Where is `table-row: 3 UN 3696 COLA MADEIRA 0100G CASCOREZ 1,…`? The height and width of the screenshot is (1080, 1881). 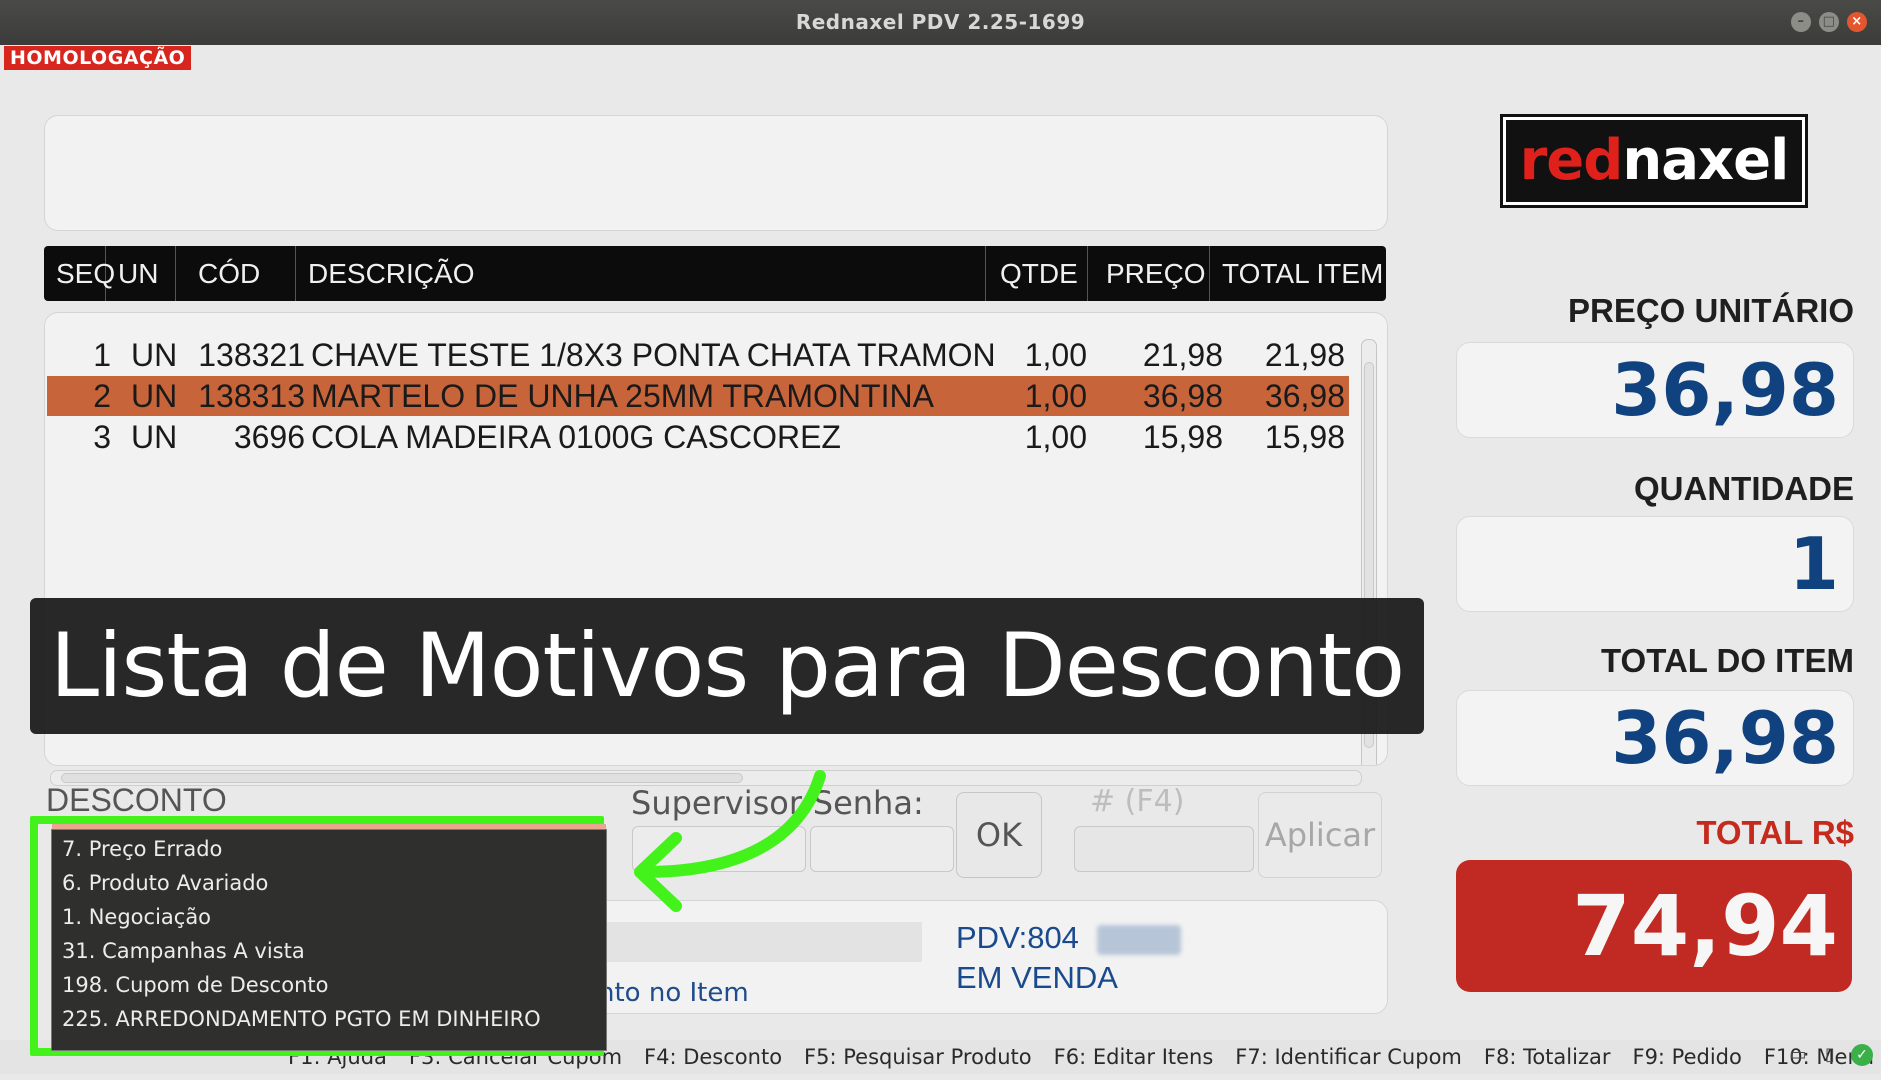 table-row: 3 UN 3696 COLA MADEIRA 0100G CASCOREZ 1,… is located at coordinates (698, 437).